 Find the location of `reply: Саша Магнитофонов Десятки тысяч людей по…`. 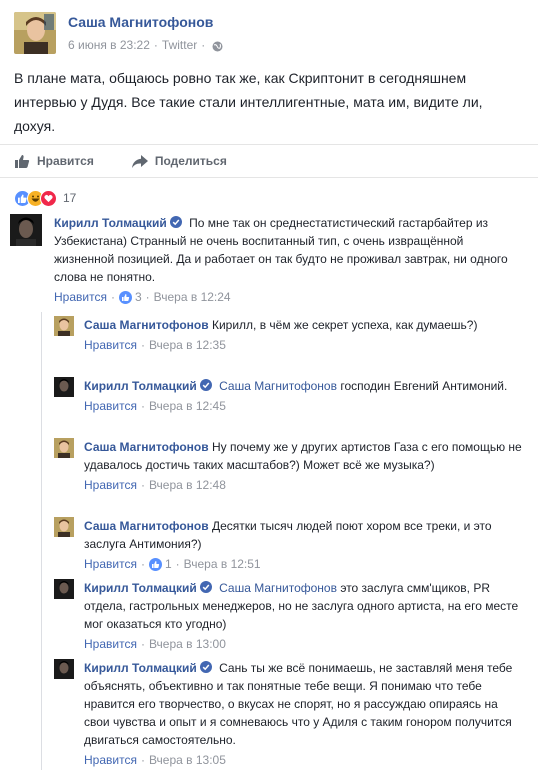

reply: Саша Магнитофонов Десятки тысяч людей по… is located at coordinates (292, 544).